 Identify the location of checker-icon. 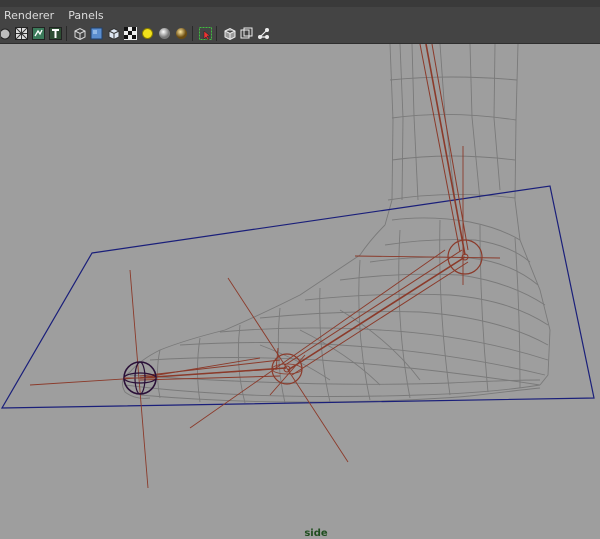
(130, 33).